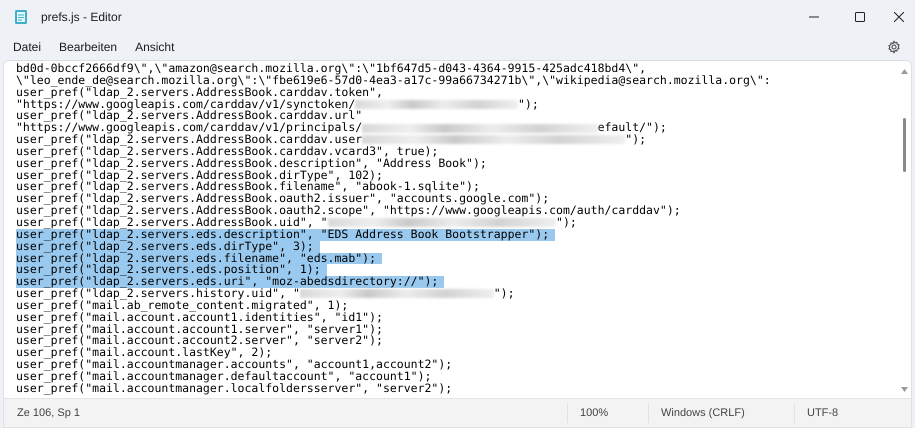  I want to click on code-line: user_pref("ldap_2.servers.AddressBook.description", "Address Book");, so click(251, 164).